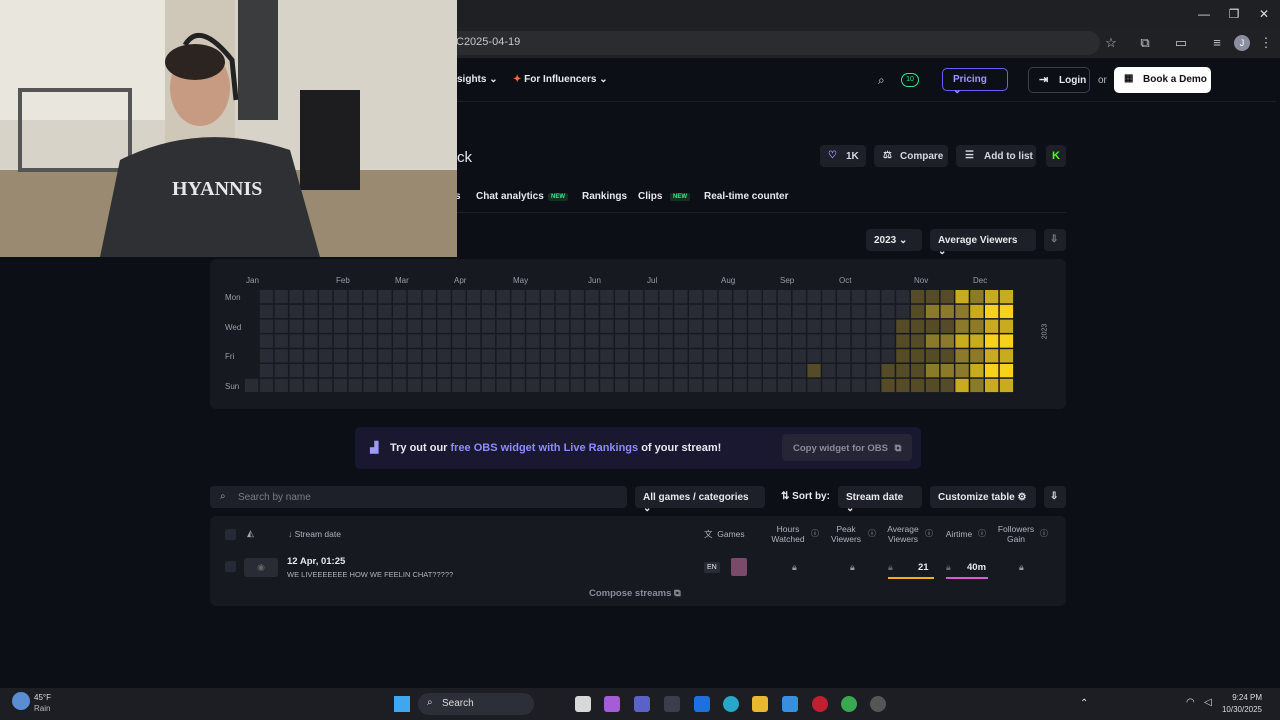 The height and width of the screenshot is (720, 1280). What do you see at coordinates (832, 155) in the screenshot?
I see `heart-icon: ♡` at bounding box center [832, 155].